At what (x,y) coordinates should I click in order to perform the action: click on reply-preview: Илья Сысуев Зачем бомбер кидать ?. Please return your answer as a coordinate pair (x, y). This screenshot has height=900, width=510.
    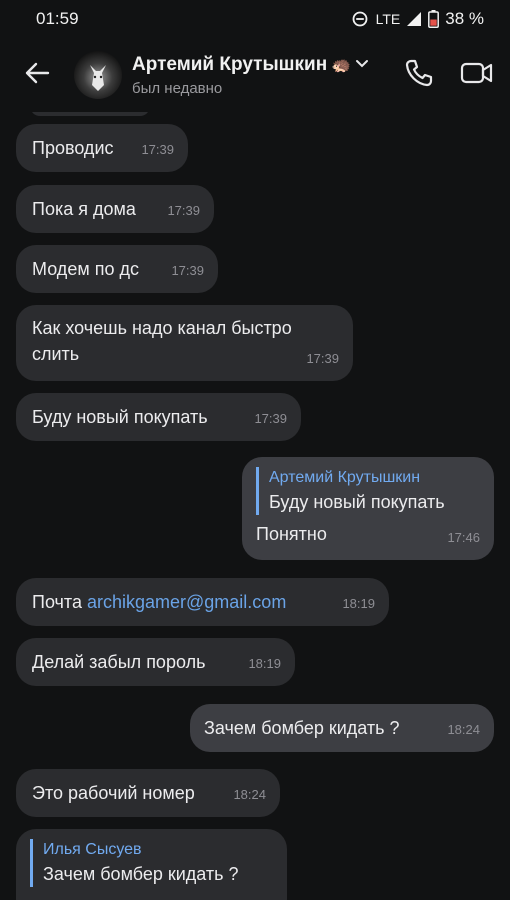
    Looking at the image, I should click on (151, 863).